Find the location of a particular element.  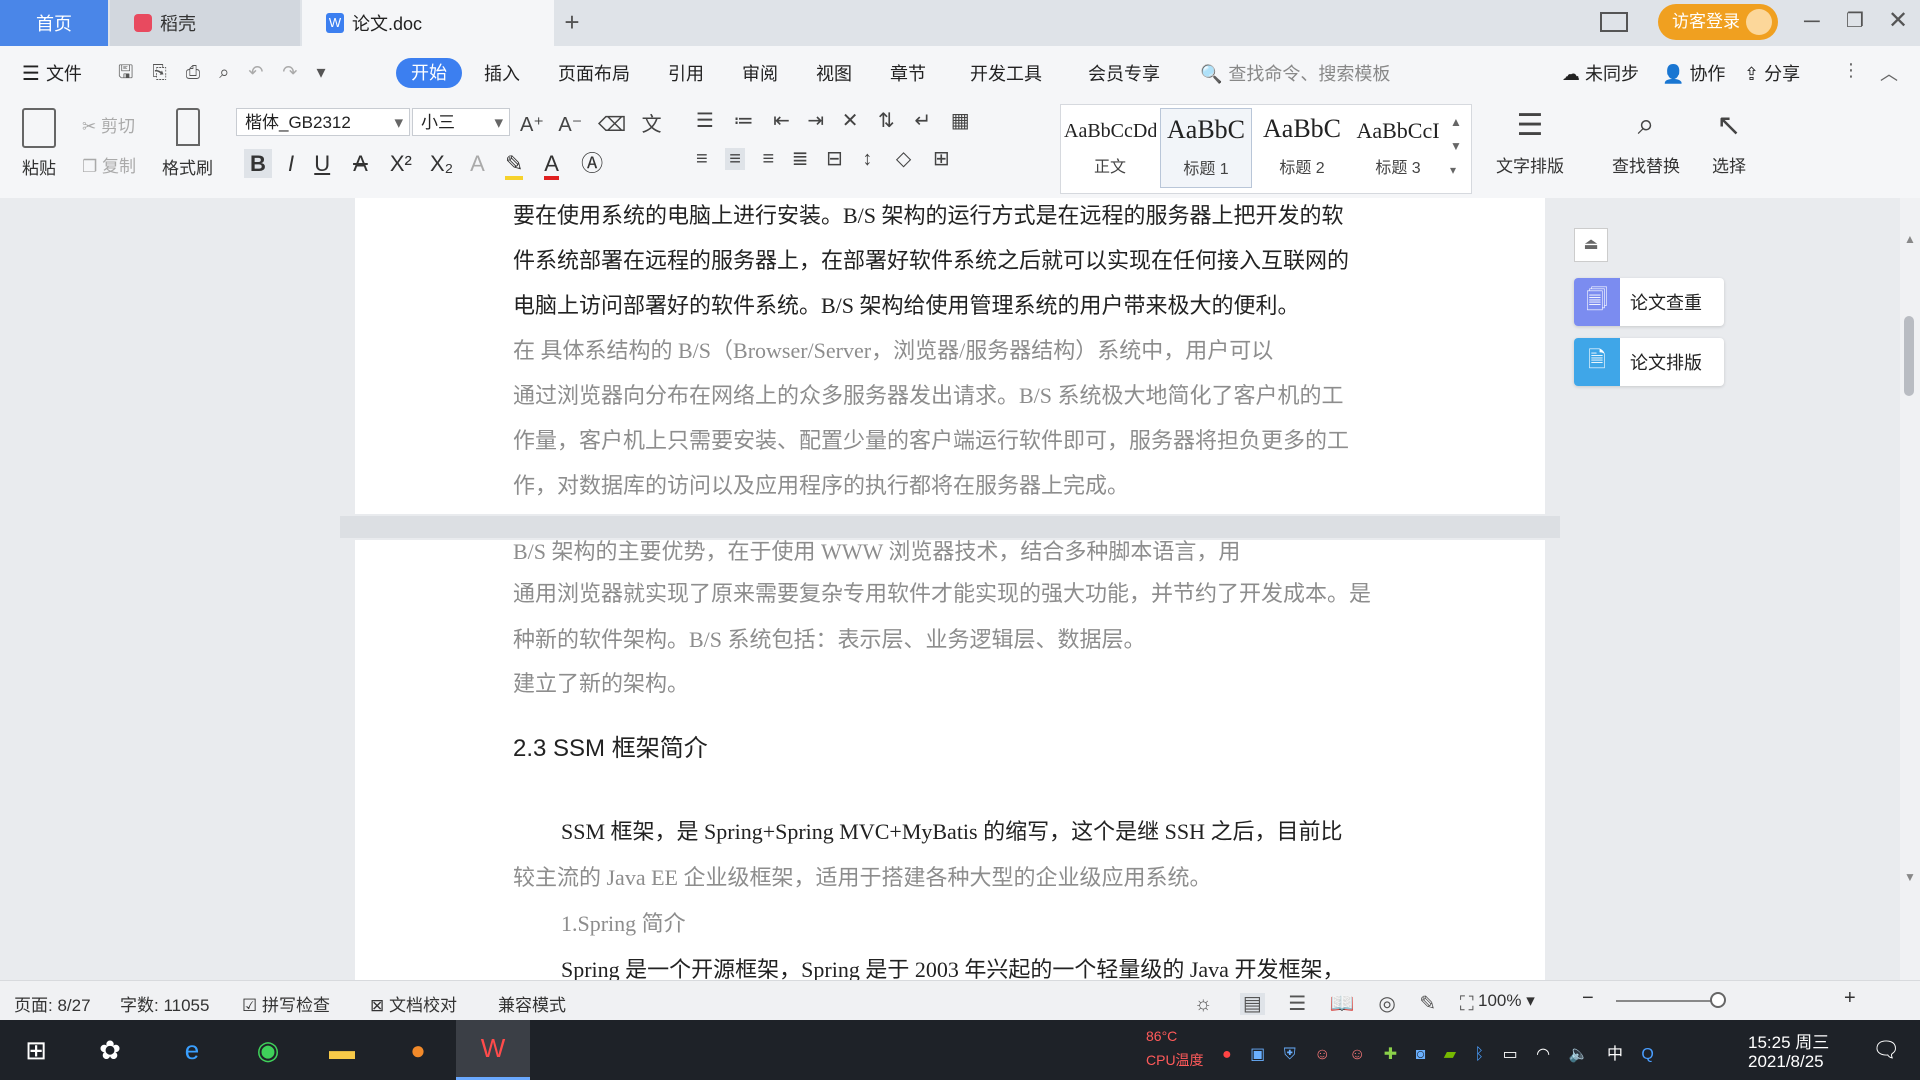

font-name-select: 楷体_GB2312 ▾ is located at coordinates (323, 122).